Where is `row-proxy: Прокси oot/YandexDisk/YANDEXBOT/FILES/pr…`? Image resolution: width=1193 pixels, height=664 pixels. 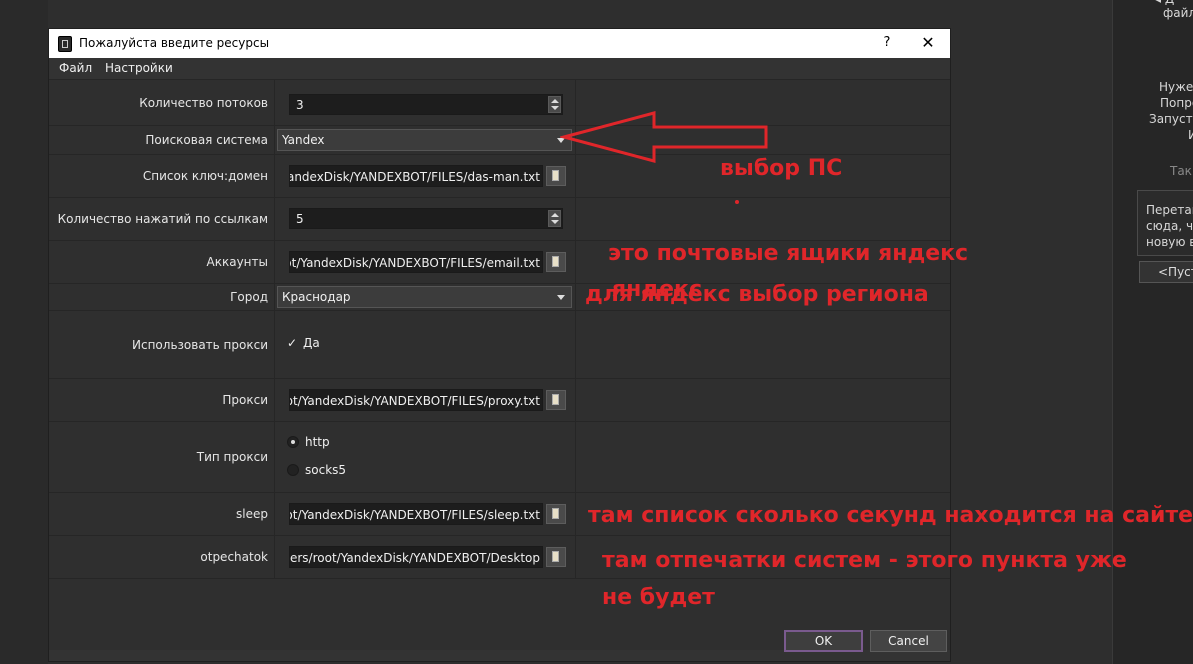
row-proxy: Прокси oot/YandexDisk/YANDEXBOT/FILES/pr… is located at coordinates (499, 400).